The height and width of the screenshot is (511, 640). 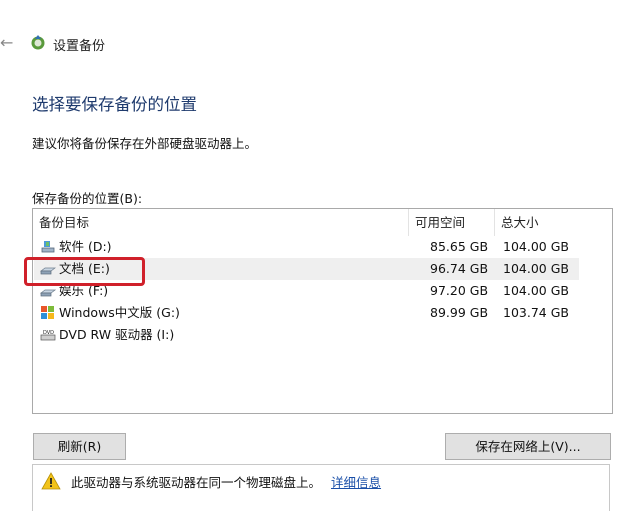 I want to click on drive-free-space: 97.20 GB, so click(x=459, y=290).